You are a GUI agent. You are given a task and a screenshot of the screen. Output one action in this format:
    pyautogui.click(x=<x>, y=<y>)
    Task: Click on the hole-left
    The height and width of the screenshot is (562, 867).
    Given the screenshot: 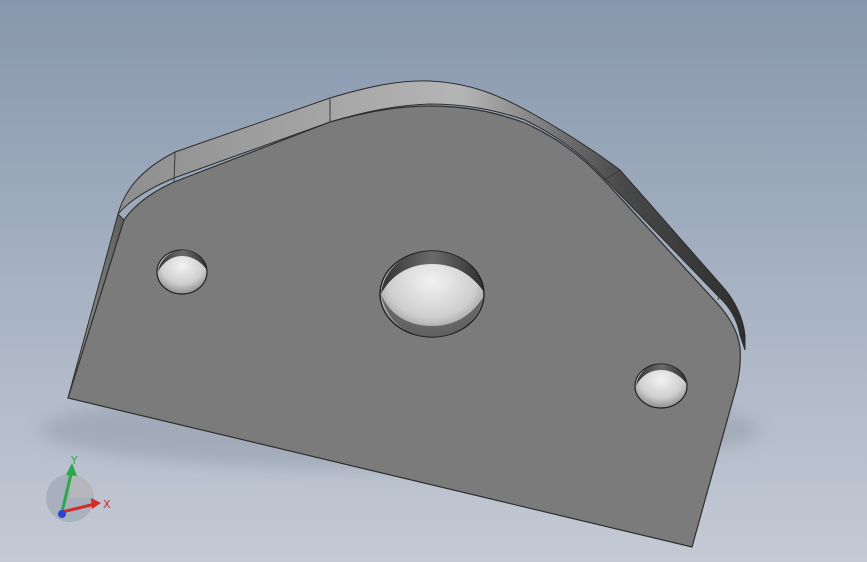 What is the action you would take?
    pyautogui.click(x=182, y=272)
    